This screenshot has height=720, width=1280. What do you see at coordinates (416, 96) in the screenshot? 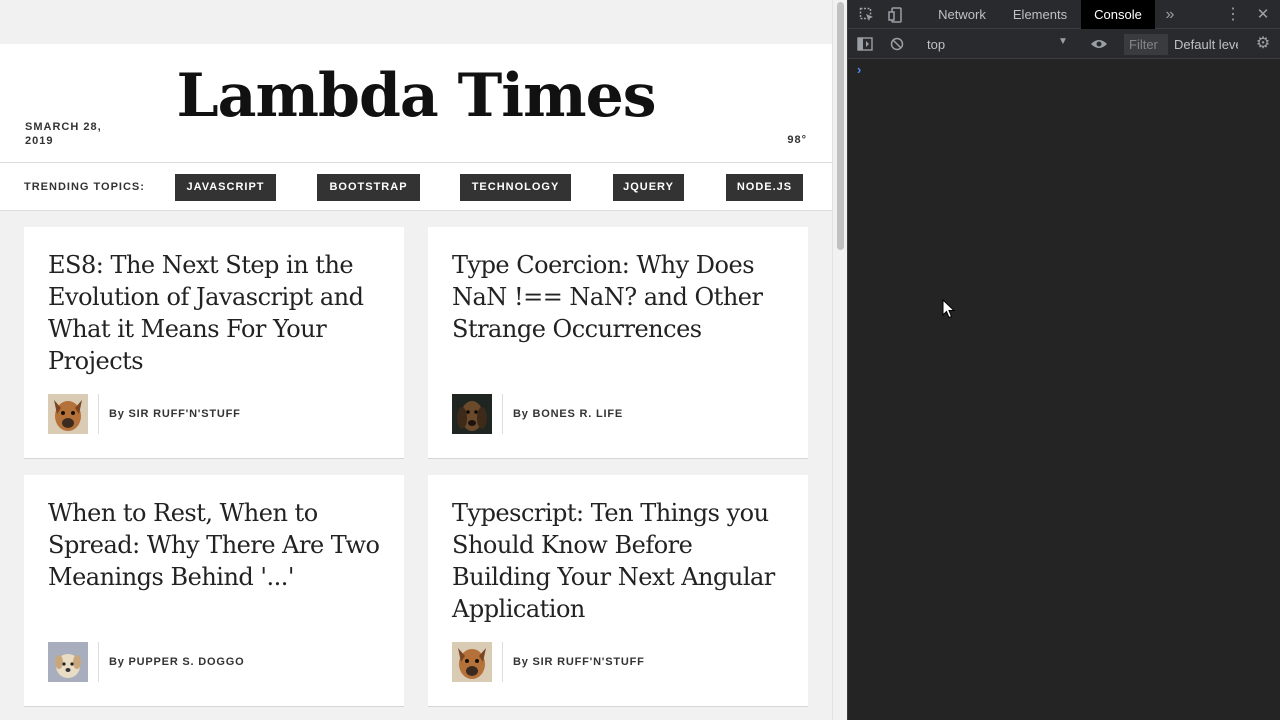
I see `site-title: Lambda Times` at bounding box center [416, 96].